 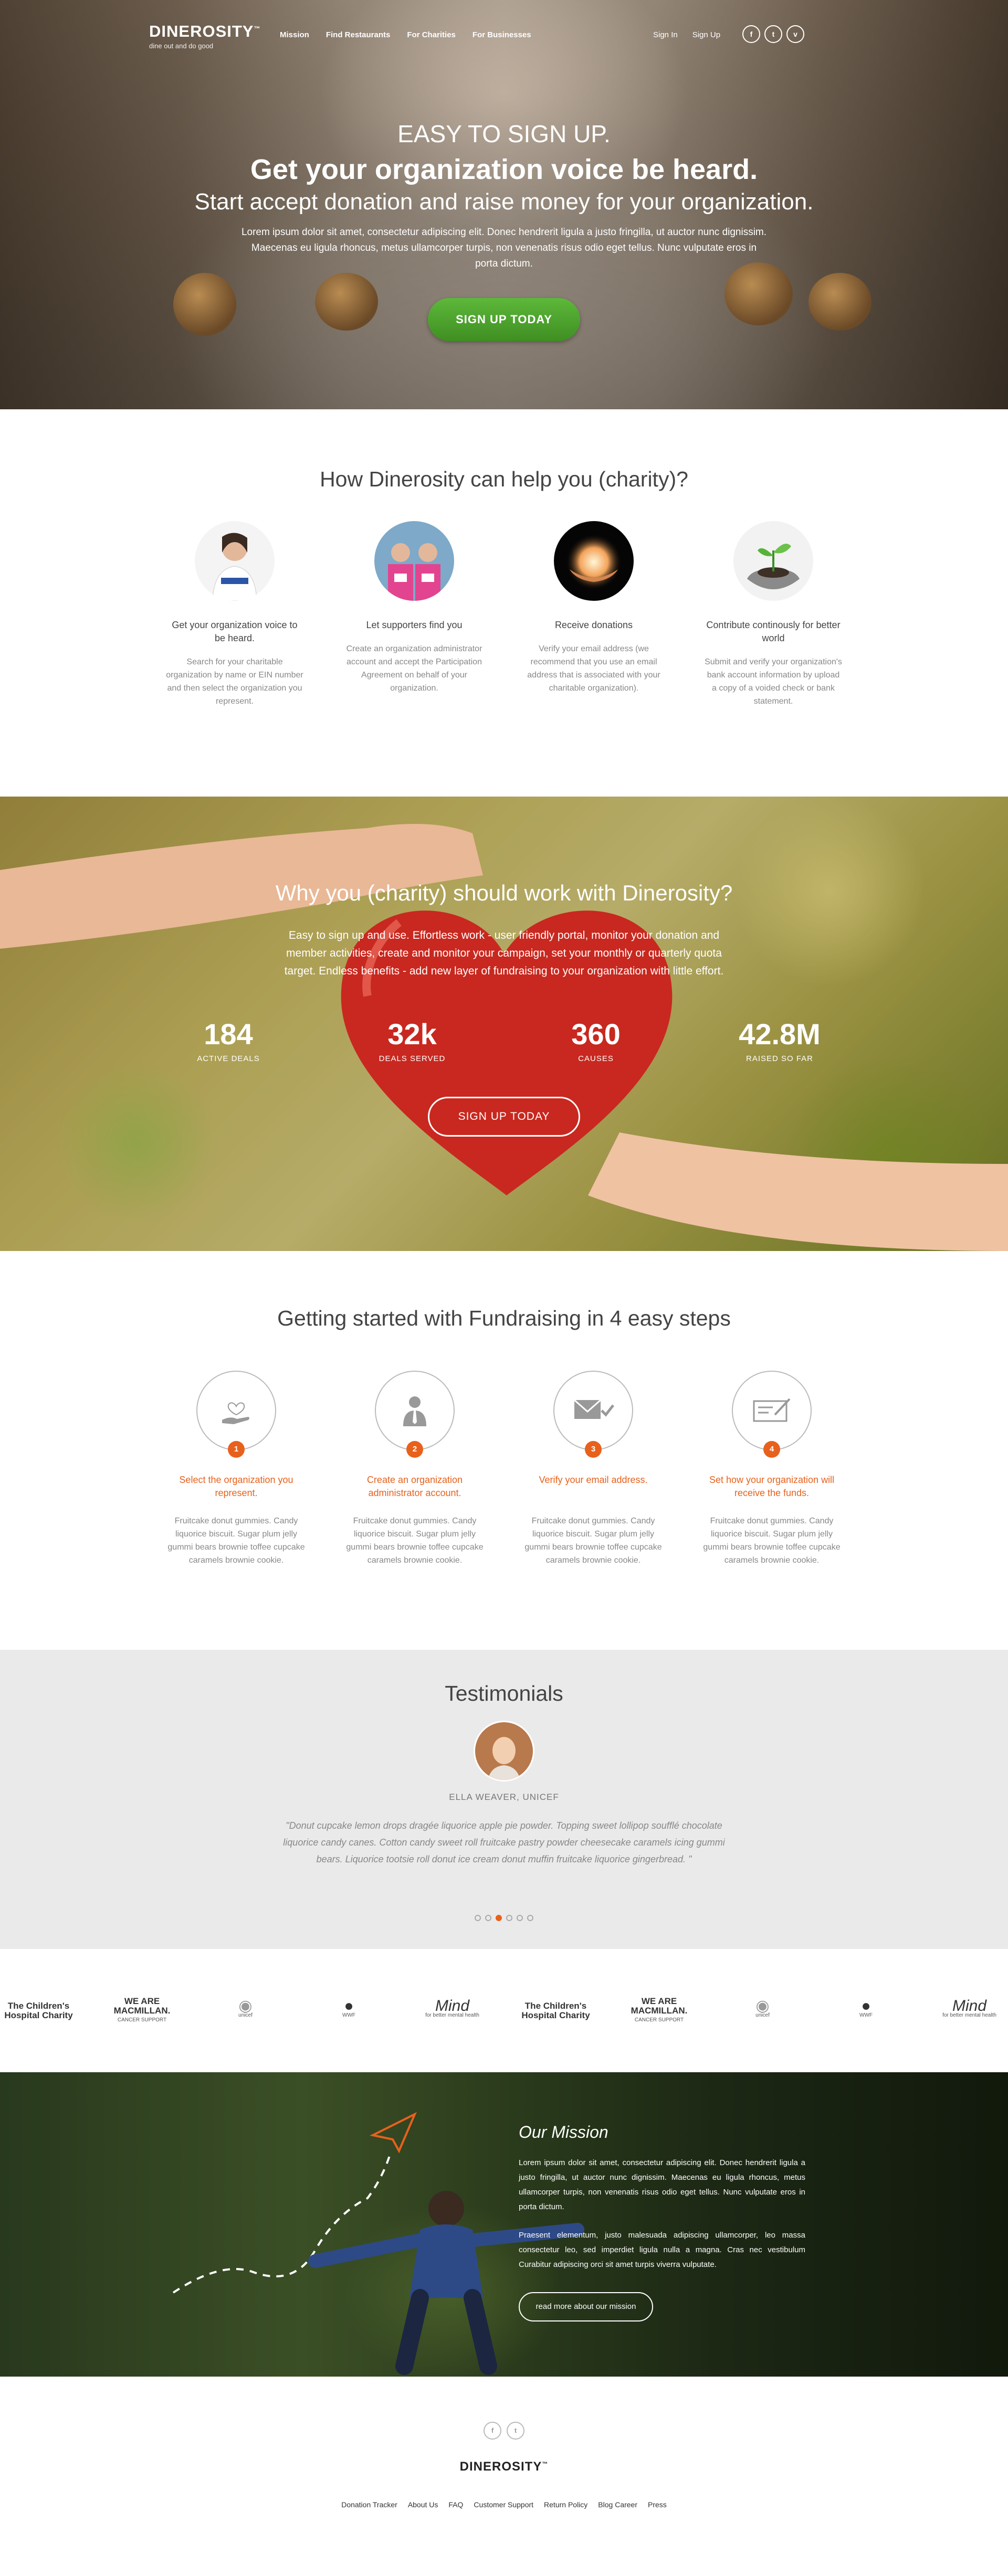 I want to click on footer-link-press: Press, so click(x=657, y=2504).